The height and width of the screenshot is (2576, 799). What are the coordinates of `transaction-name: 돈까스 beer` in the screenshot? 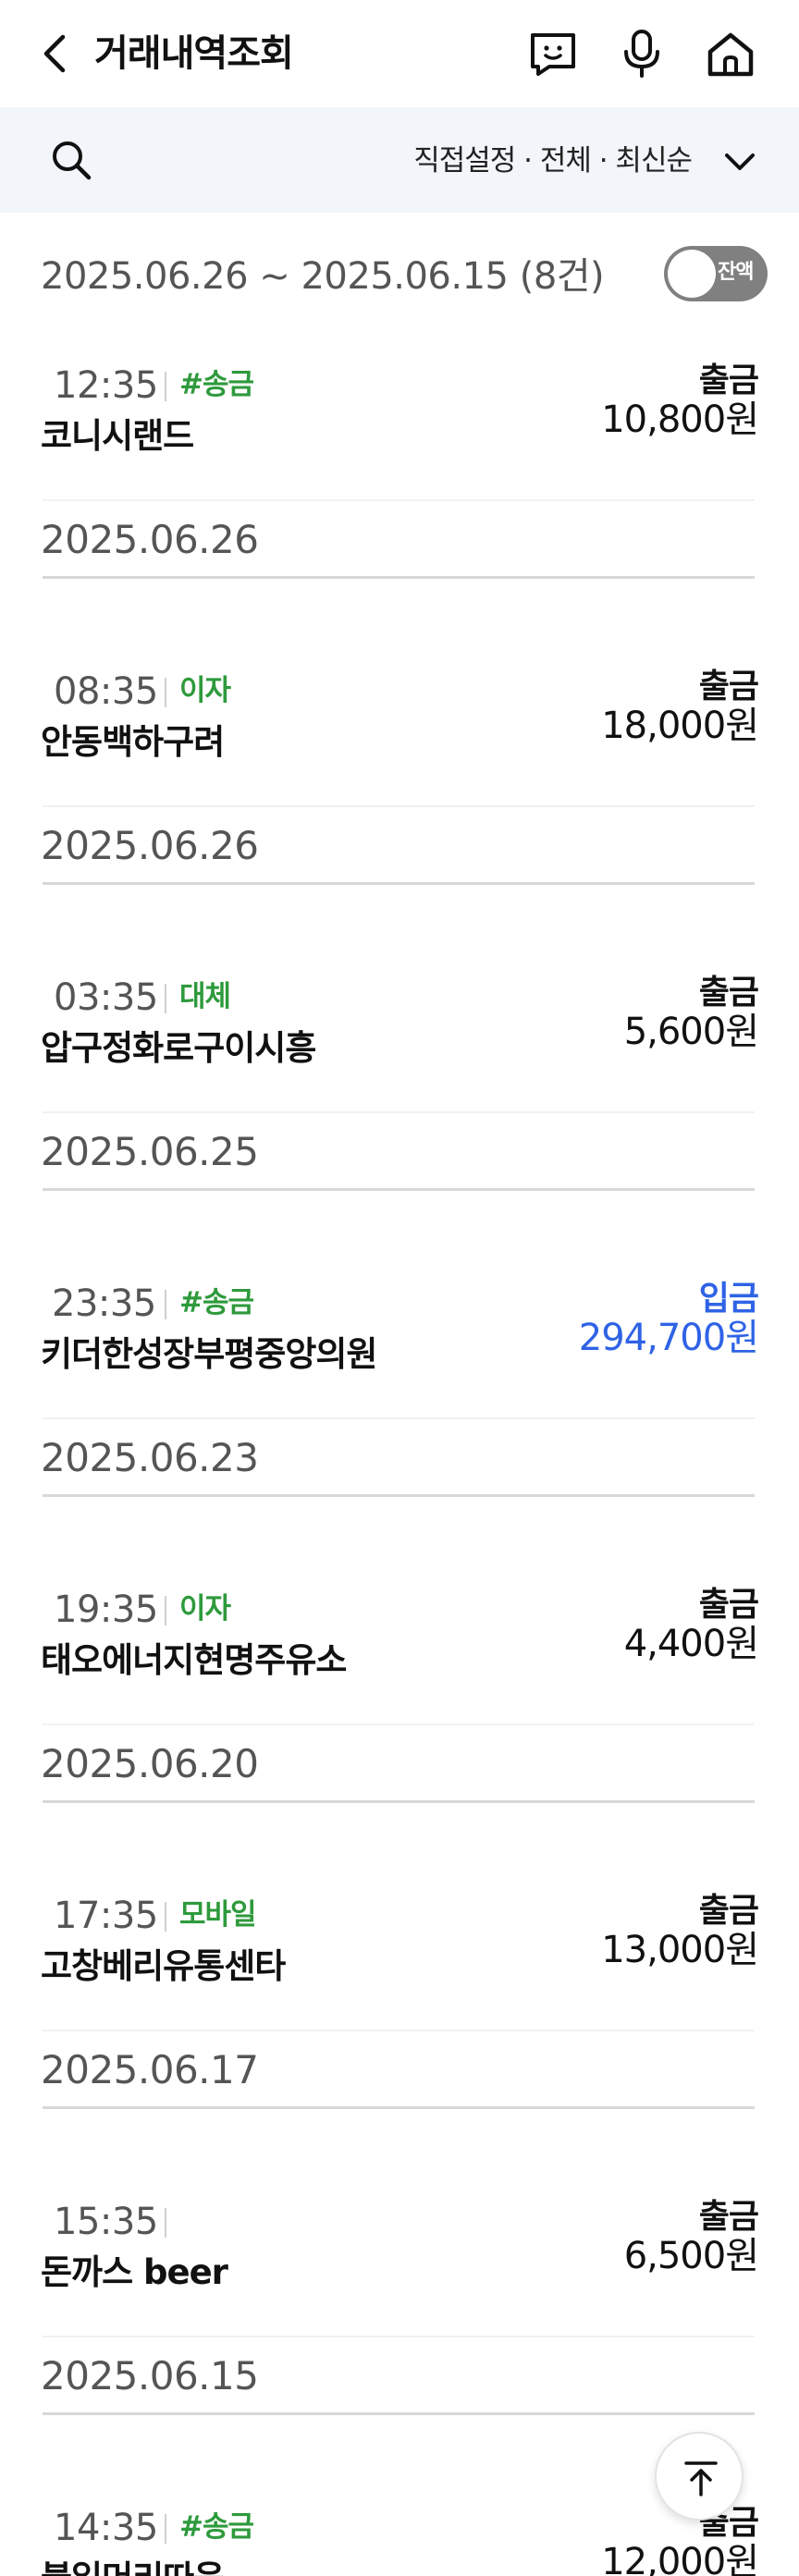 It's located at (134, 2272).